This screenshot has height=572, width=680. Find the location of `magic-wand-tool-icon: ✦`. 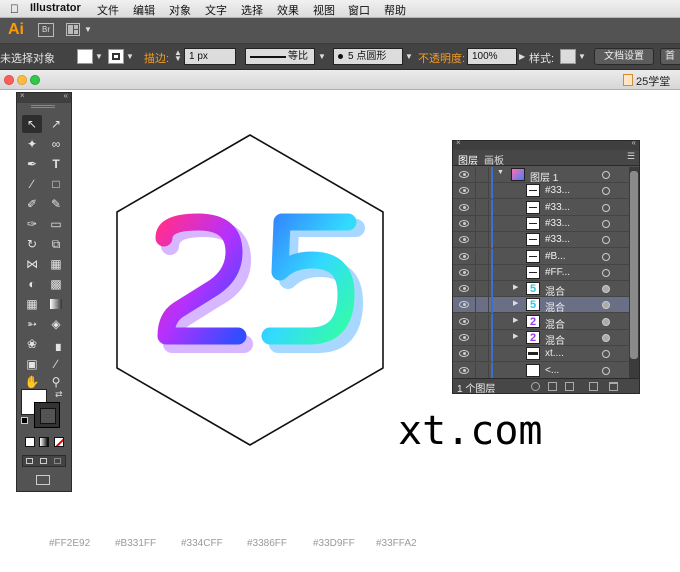

magic-wand-tool-icon: ✦ is located at coordinates (32, 144).